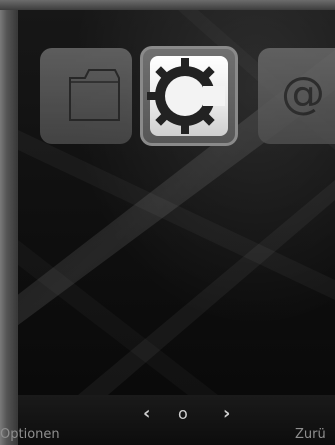 The height and width of the screenshot is (445, 335). I want to click on gear-icon, so click(186, 96).